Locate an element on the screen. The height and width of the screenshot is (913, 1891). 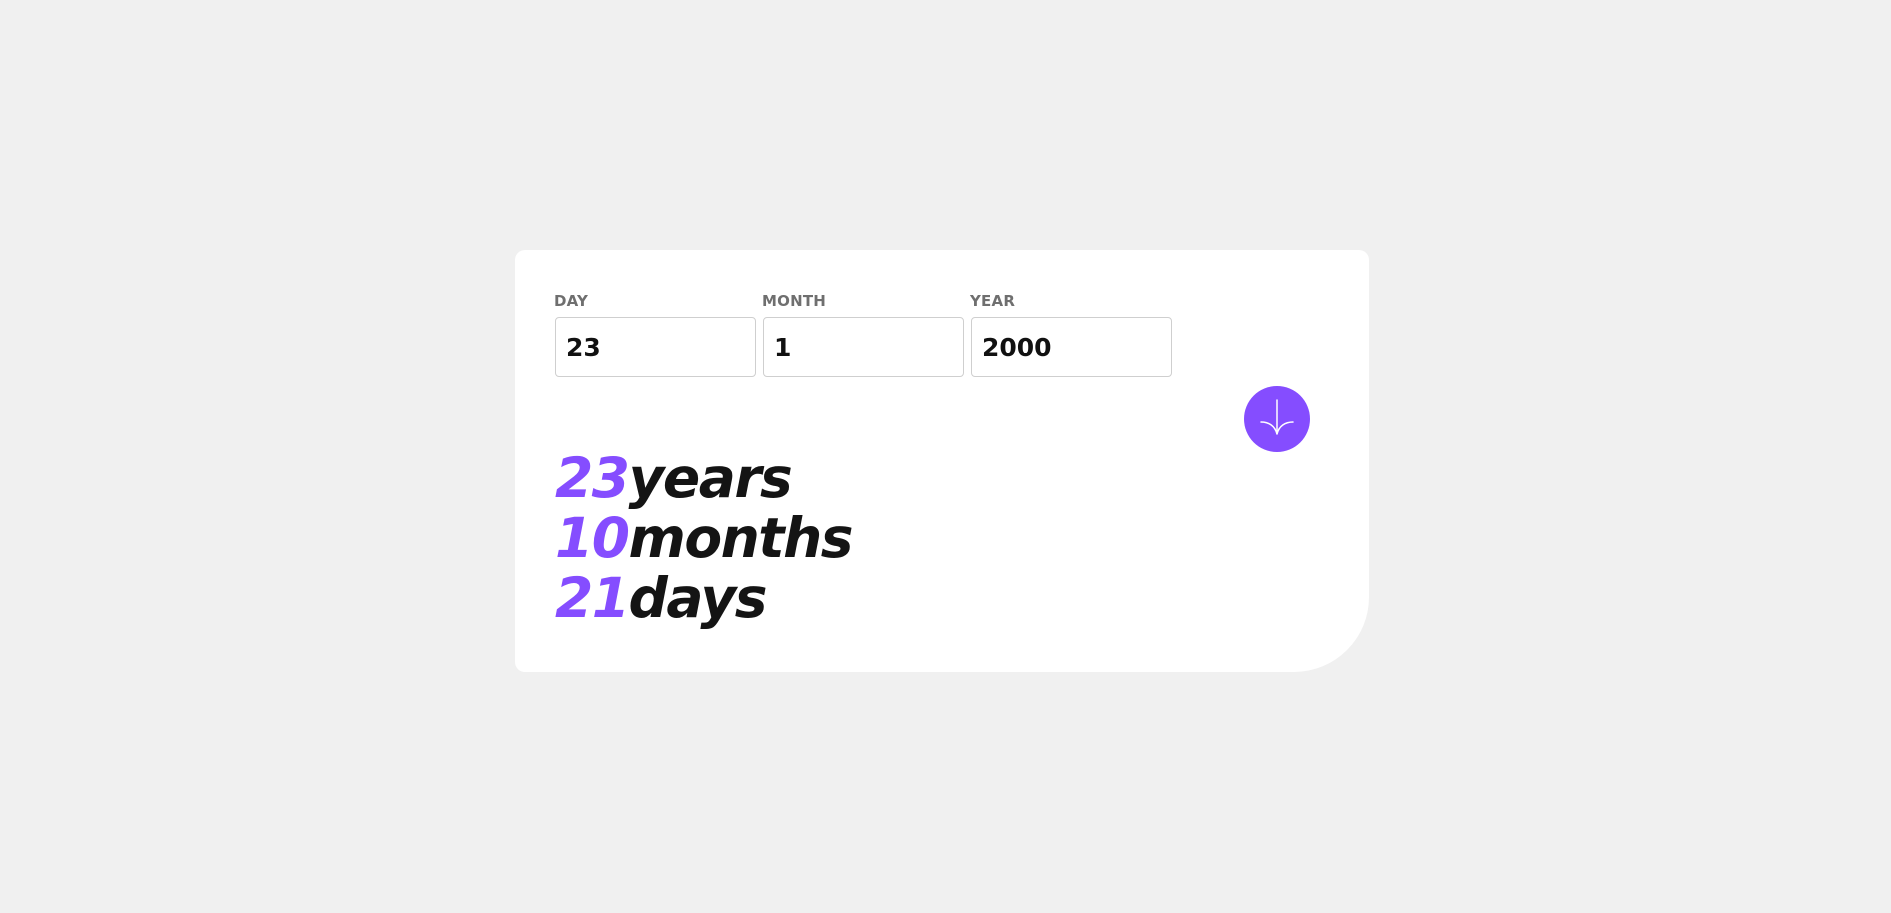
years-result: 23years is located at coordinates (703, 478).